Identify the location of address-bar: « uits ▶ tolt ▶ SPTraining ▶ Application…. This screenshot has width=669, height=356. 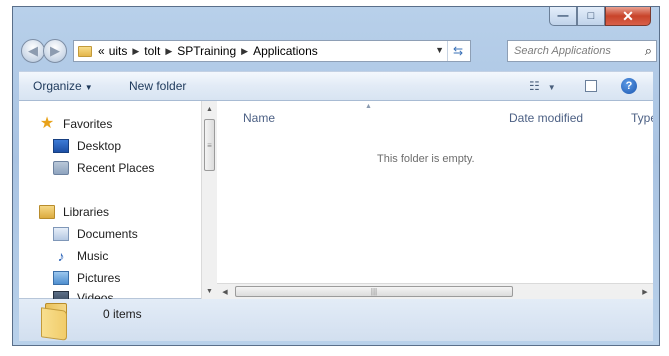
(272, 51).